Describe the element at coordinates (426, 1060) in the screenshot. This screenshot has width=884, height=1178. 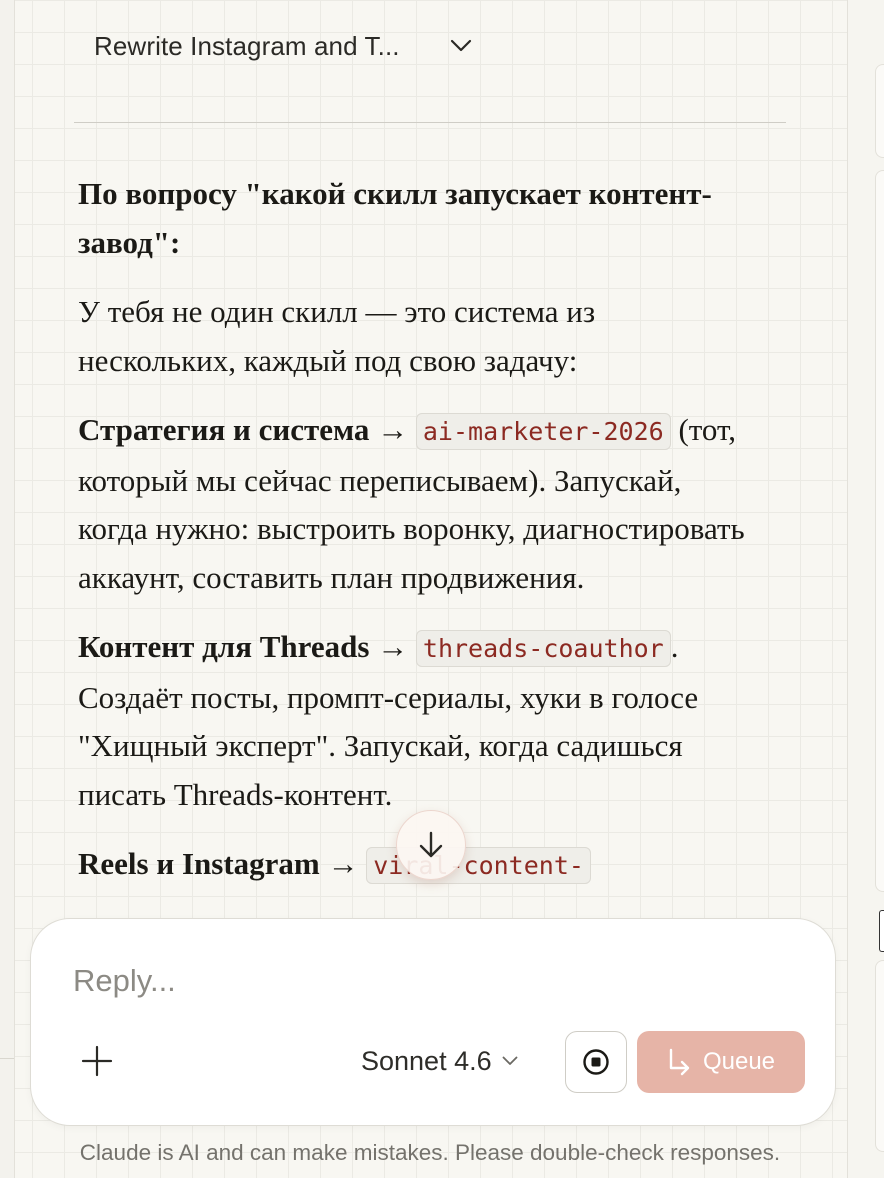
I see `model-label: Sonnet 4.6` at that location.